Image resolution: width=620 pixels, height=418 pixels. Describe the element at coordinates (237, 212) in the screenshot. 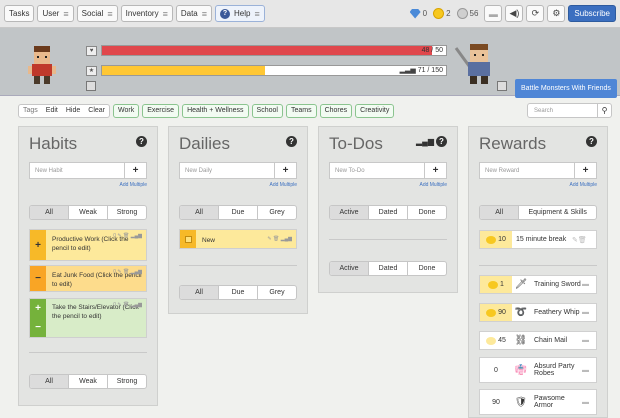

I see `tab-due: Due` at that location.